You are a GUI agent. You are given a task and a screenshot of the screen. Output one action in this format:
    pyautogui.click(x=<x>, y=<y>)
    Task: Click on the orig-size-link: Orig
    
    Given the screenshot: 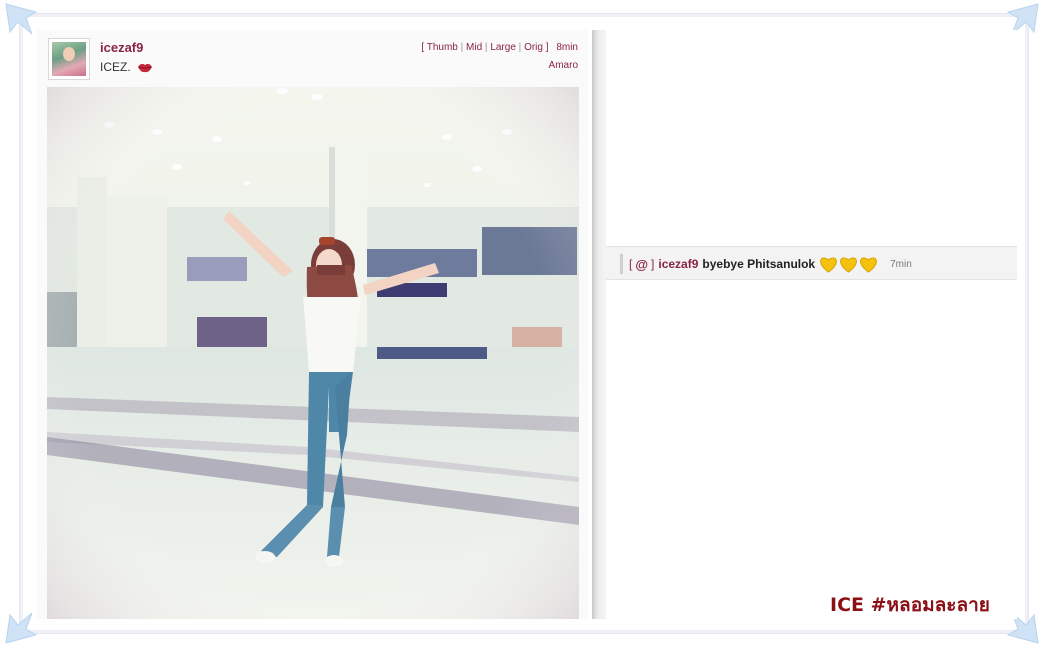 What is the action you would take?
    pyautogui.click(x=533, y=47)
    